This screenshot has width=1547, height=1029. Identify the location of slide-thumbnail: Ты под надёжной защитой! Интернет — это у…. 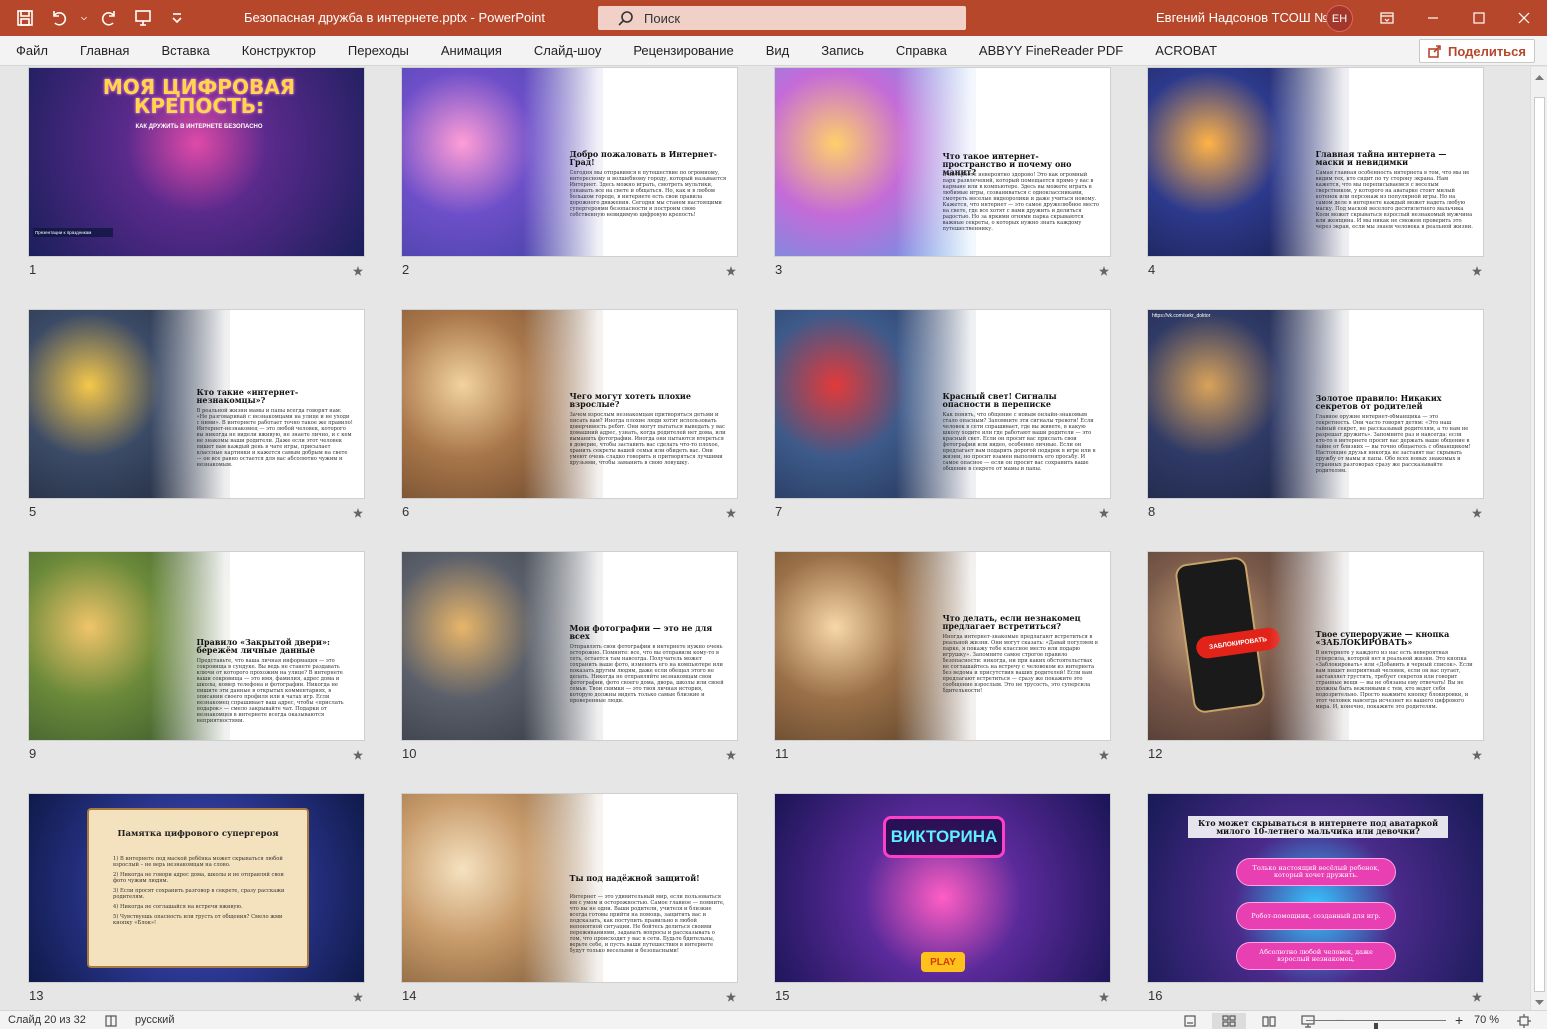
(569, 888).